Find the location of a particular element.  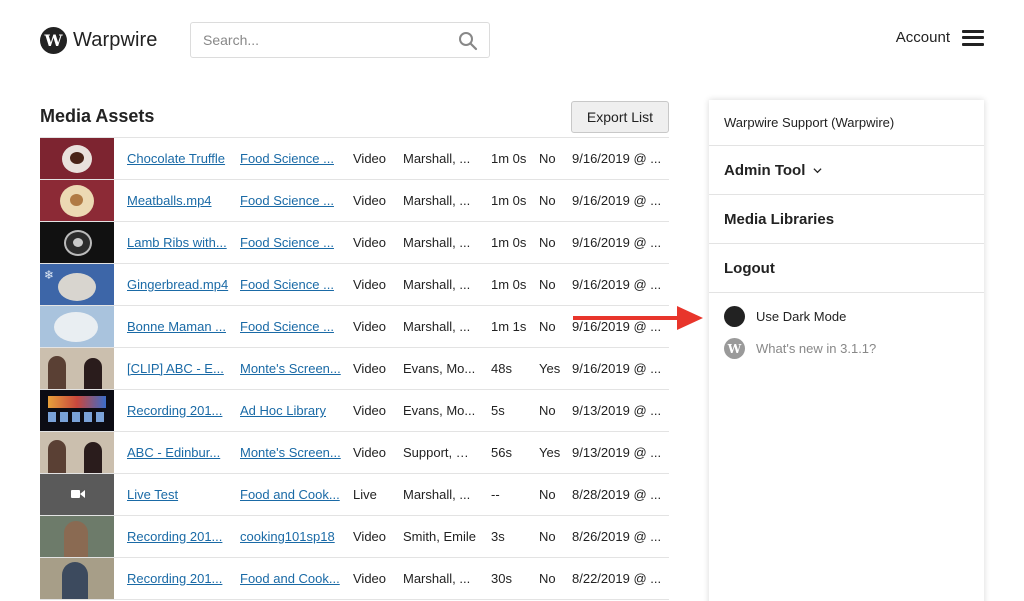

account-label: Account is located at coordinates (922, 37).